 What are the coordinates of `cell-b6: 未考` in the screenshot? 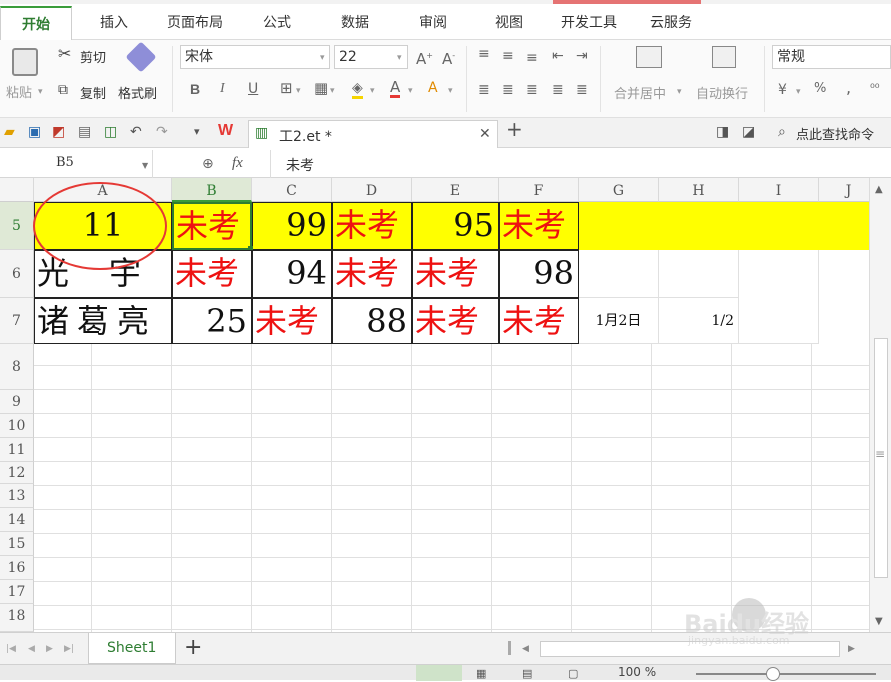 It's located at (212, 274).